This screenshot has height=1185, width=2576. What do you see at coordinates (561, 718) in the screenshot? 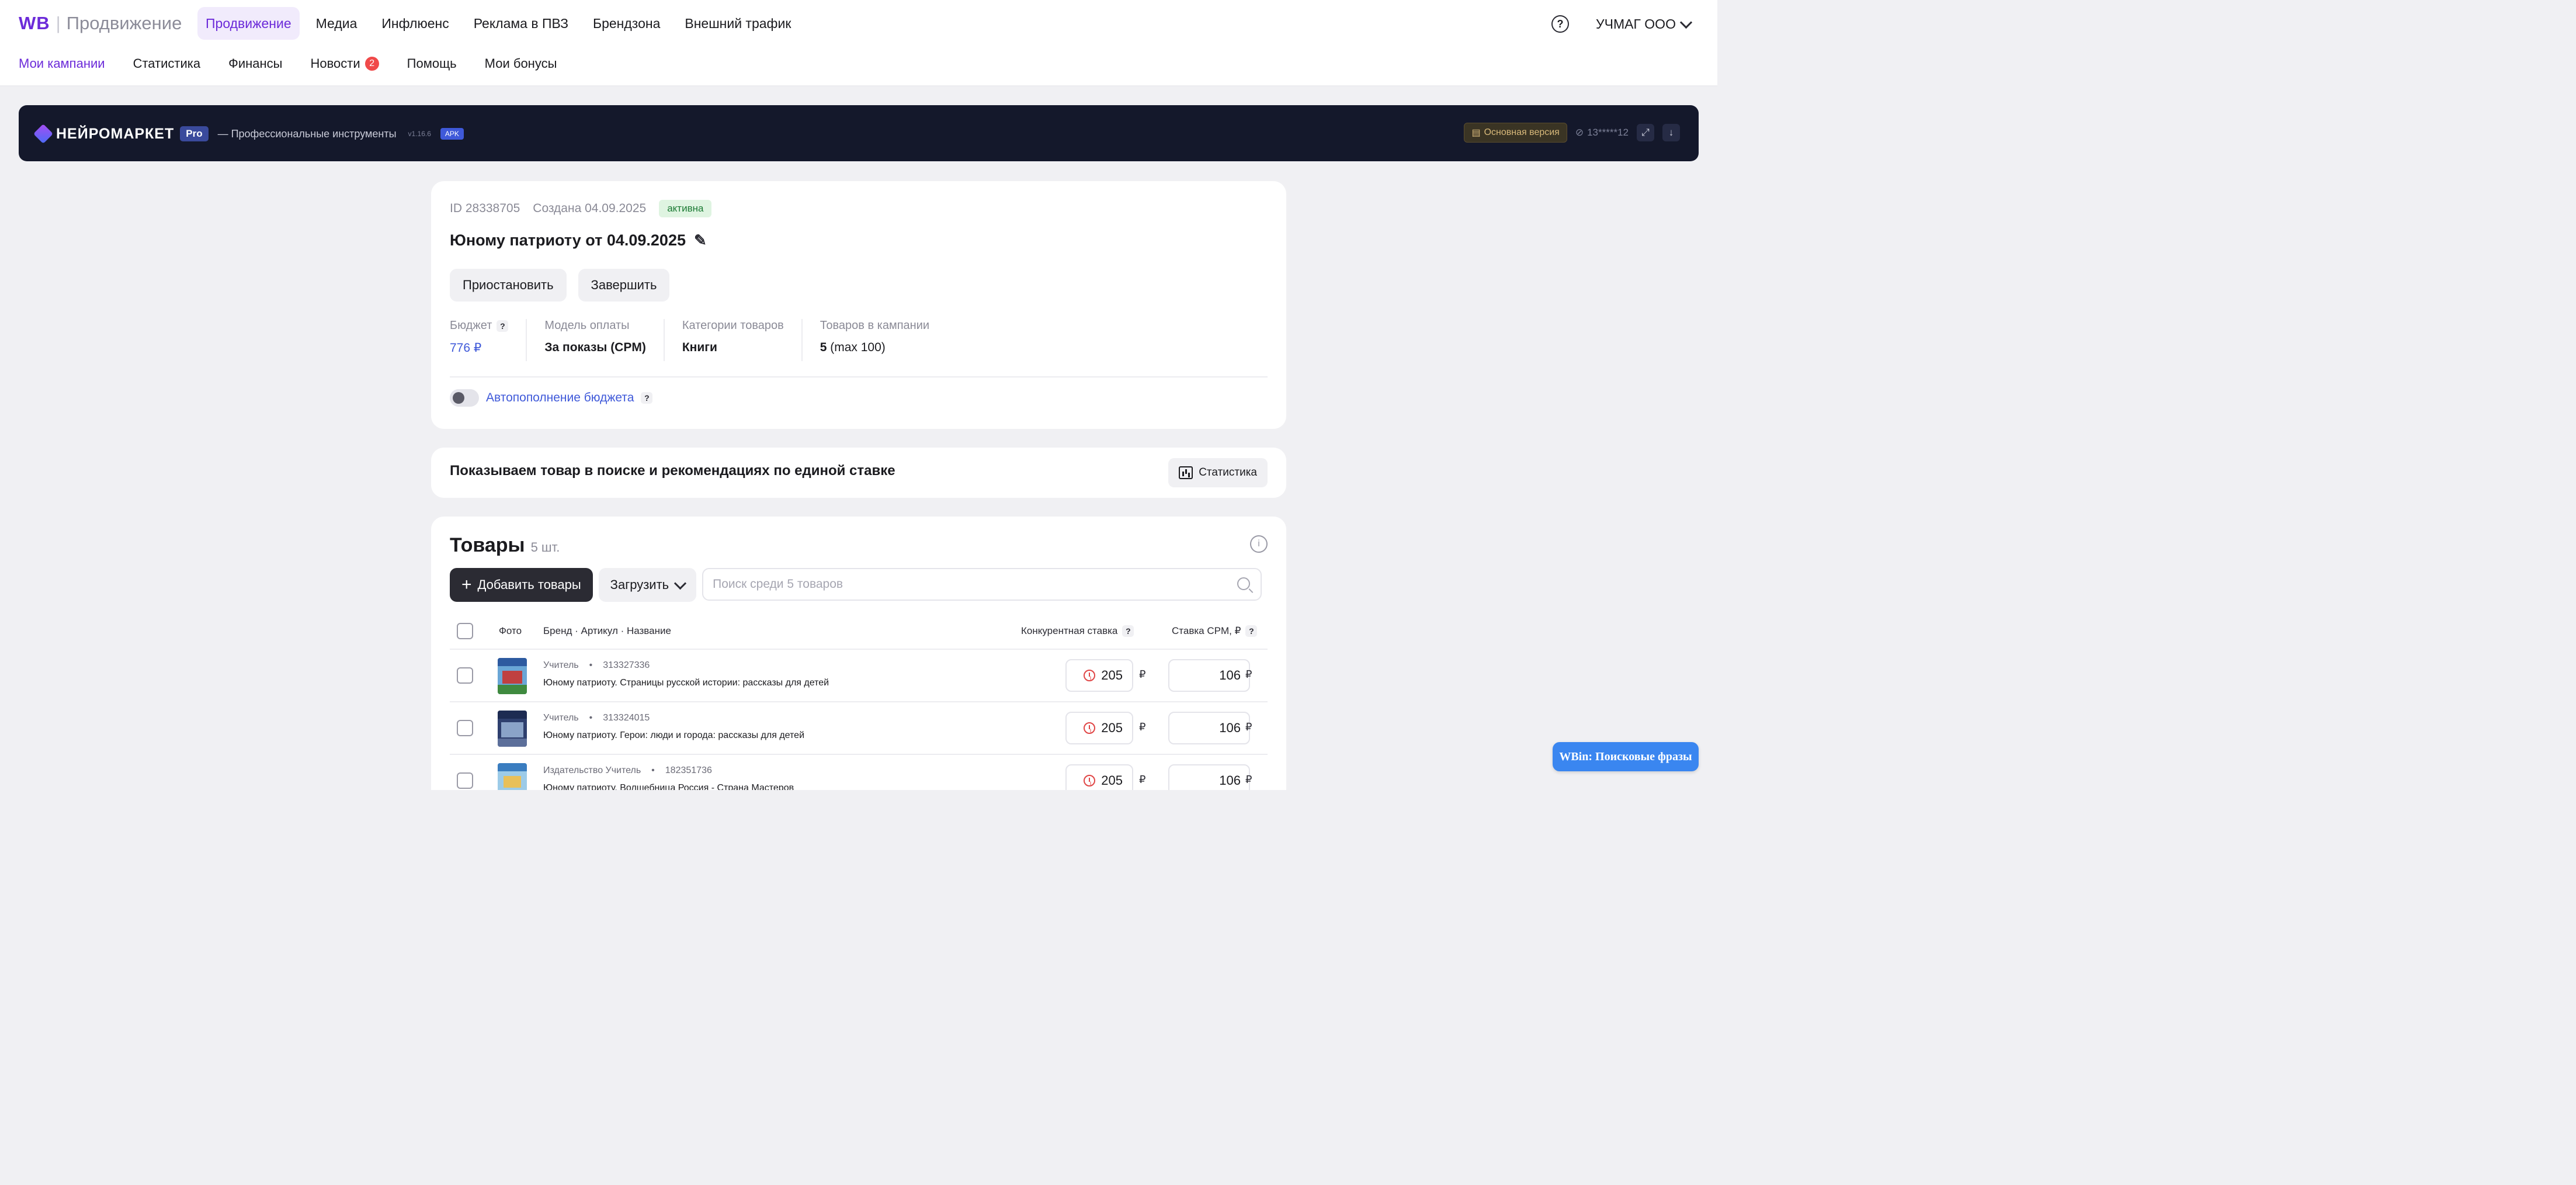
I see `row-brand: Учитель` at bounding box center [561, 718].